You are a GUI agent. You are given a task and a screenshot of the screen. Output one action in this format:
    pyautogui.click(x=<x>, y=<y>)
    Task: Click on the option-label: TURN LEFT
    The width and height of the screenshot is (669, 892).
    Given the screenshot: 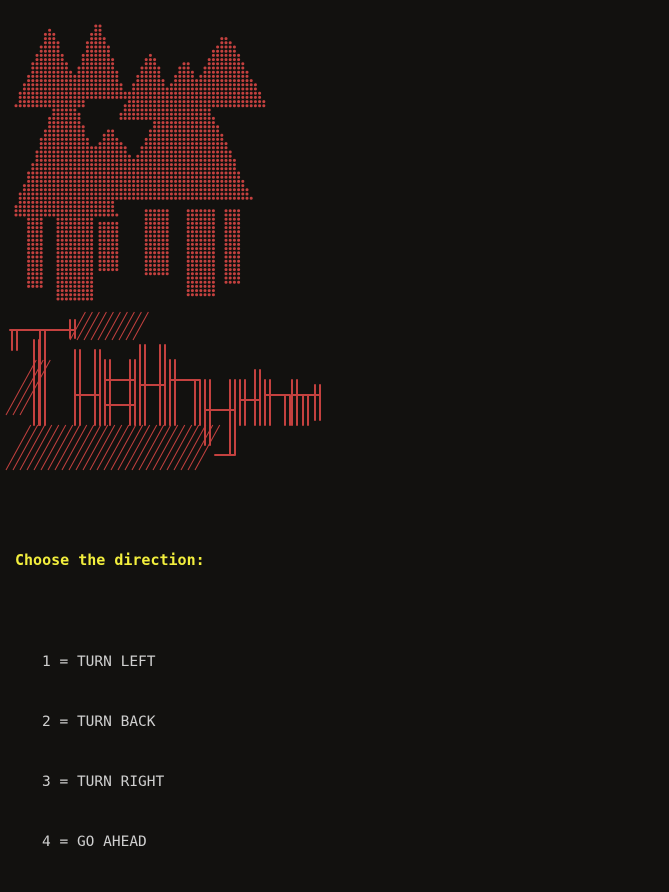 What is the action you would take?
    pyautogui.click(x=116, y=662)
    